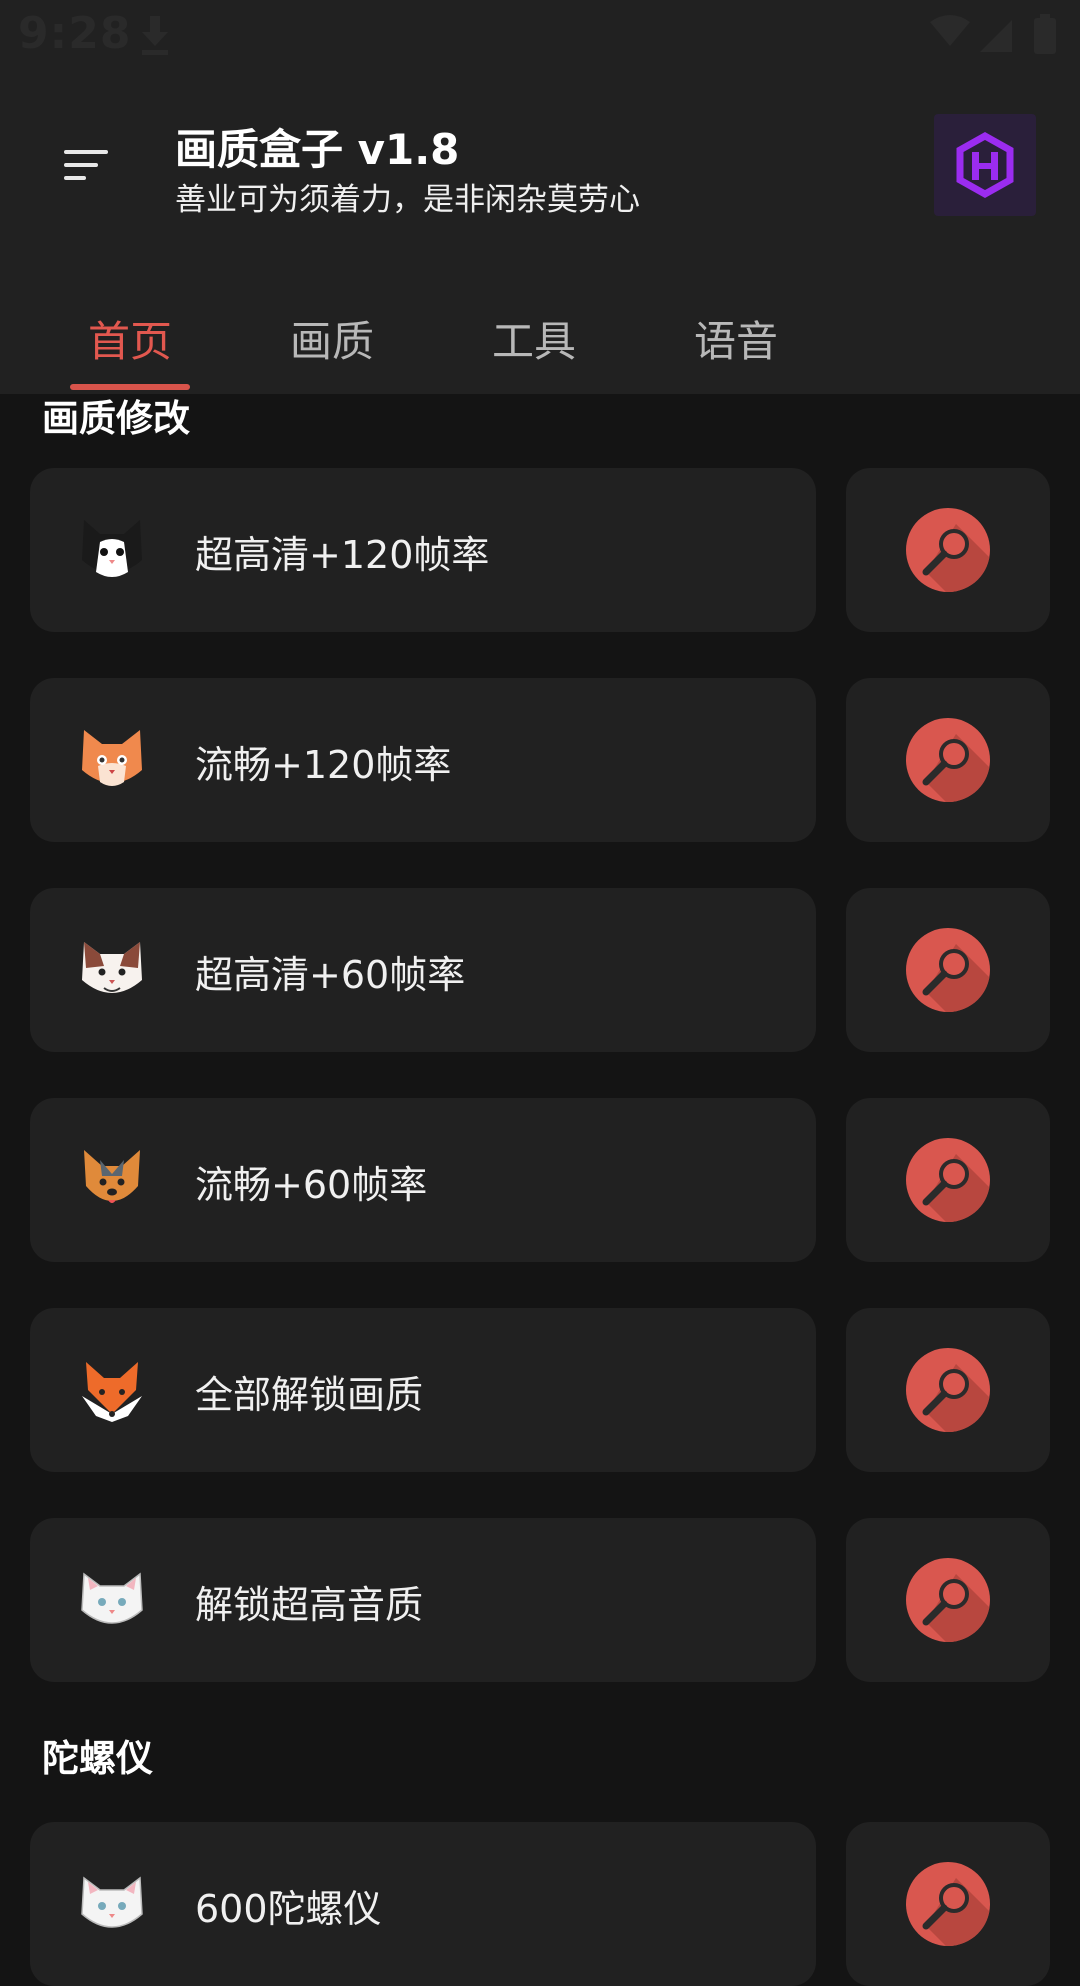 The height and width of the screenshot is (1986, 1080). I want to click on section-title: 画质修改, so click(116, 418).